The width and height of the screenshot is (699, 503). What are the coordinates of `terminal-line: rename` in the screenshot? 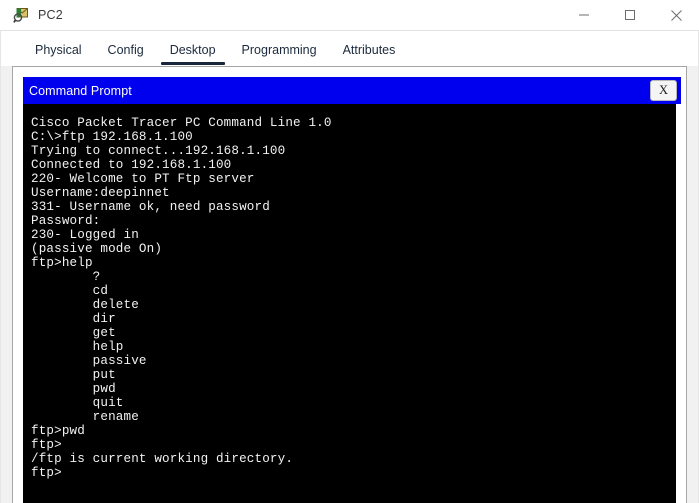 It's located at (85, 417).